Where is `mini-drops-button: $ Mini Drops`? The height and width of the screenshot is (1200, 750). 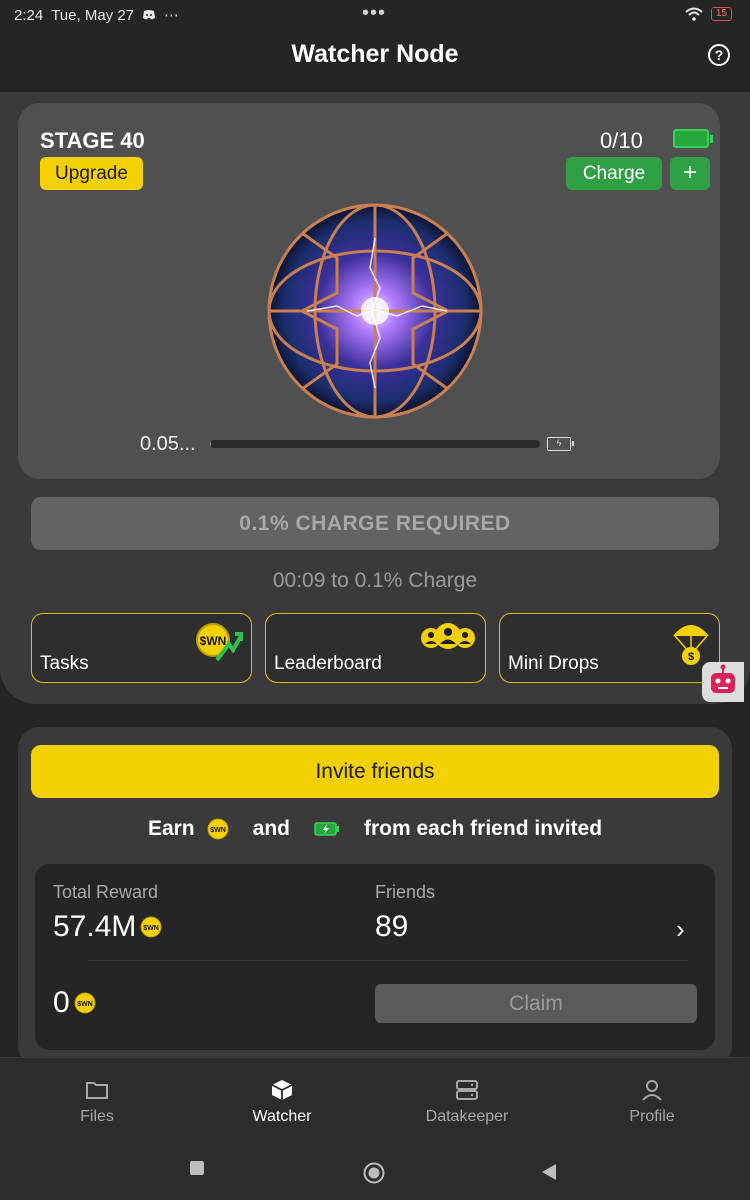
mini-drops-button: $ Mini Drops is located at coordinates (609, 648).